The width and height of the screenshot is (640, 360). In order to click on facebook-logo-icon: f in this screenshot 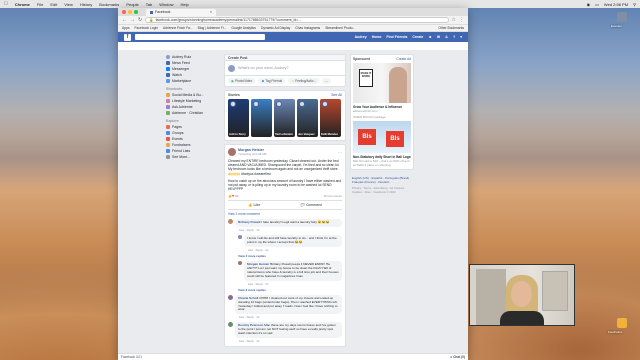, I will do `click(127, 37)`.